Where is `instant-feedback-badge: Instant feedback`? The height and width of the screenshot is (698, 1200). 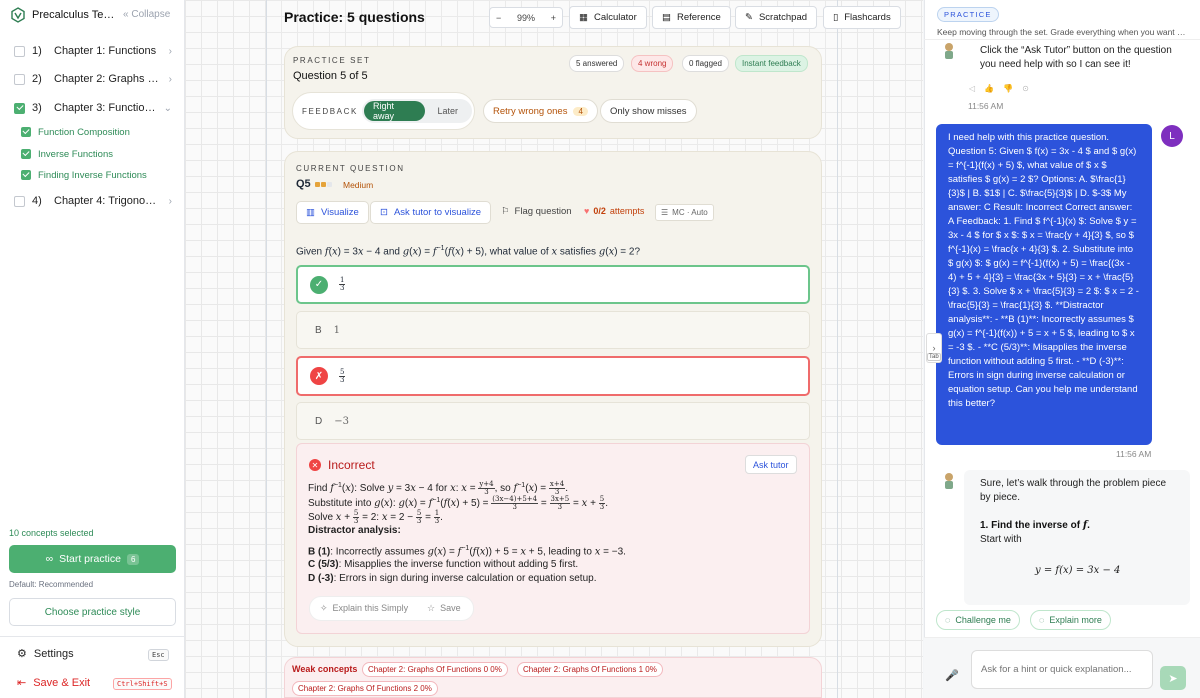 instant-feedback-badge: Instant feedback is located at coordinates (771, 63).